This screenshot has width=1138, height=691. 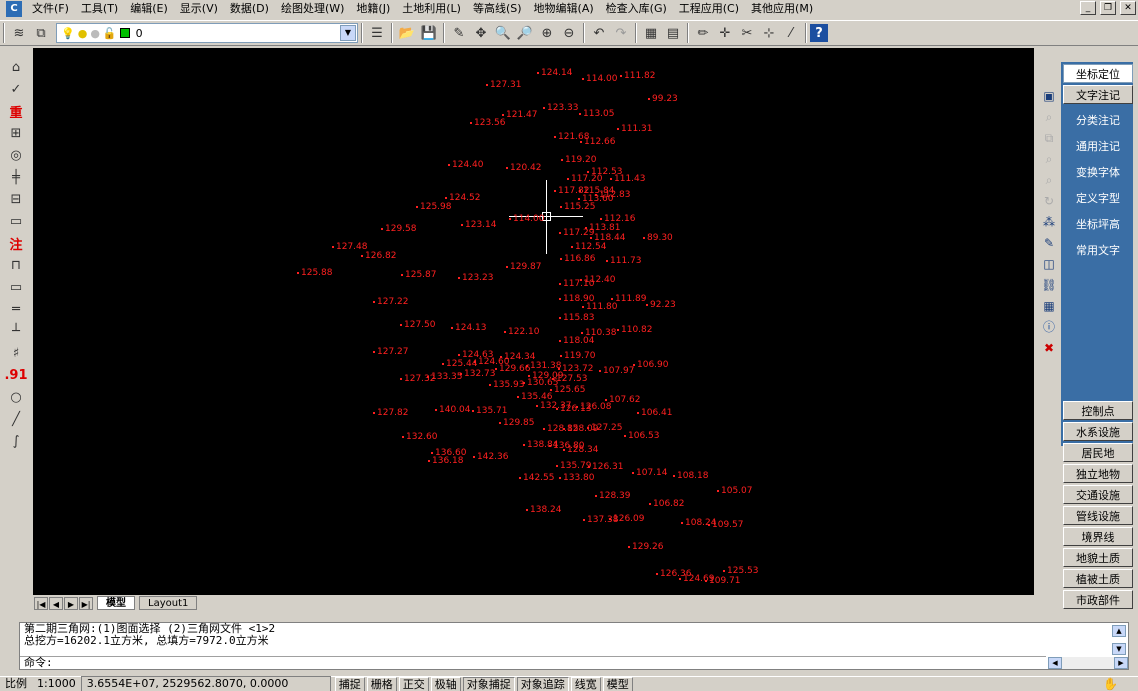 I want to click on repeat-icon: 重, so click(x=16, y=111).